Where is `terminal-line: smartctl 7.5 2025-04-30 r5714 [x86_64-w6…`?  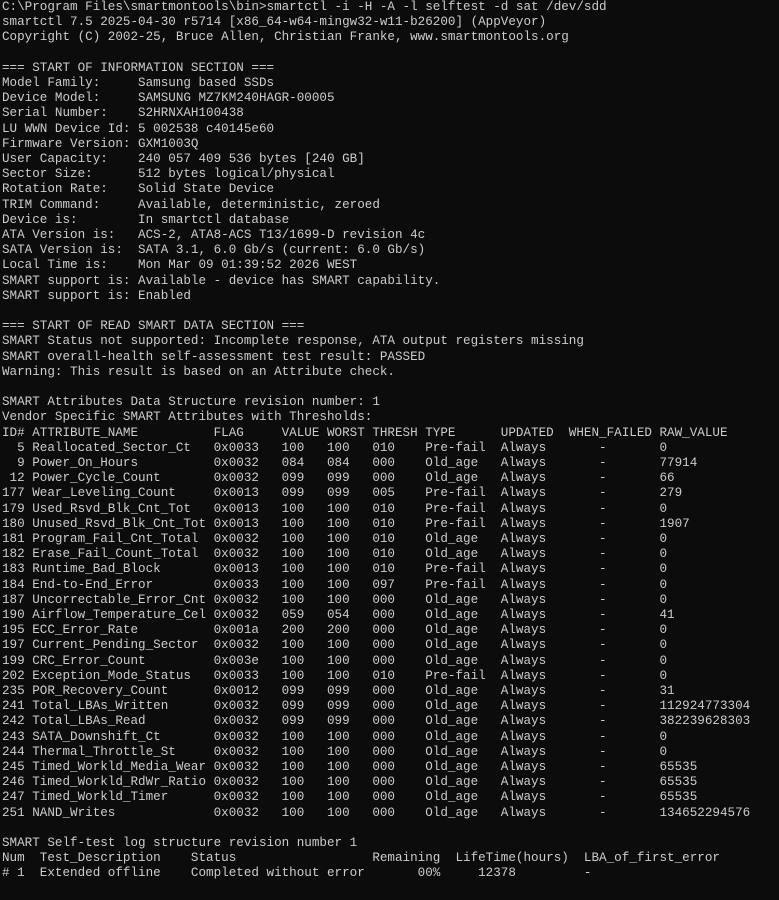 terminal-line: smartctl 7.5 2025-04-30 r5714 [x86_64-w6… is located at coordinates (274, 22).